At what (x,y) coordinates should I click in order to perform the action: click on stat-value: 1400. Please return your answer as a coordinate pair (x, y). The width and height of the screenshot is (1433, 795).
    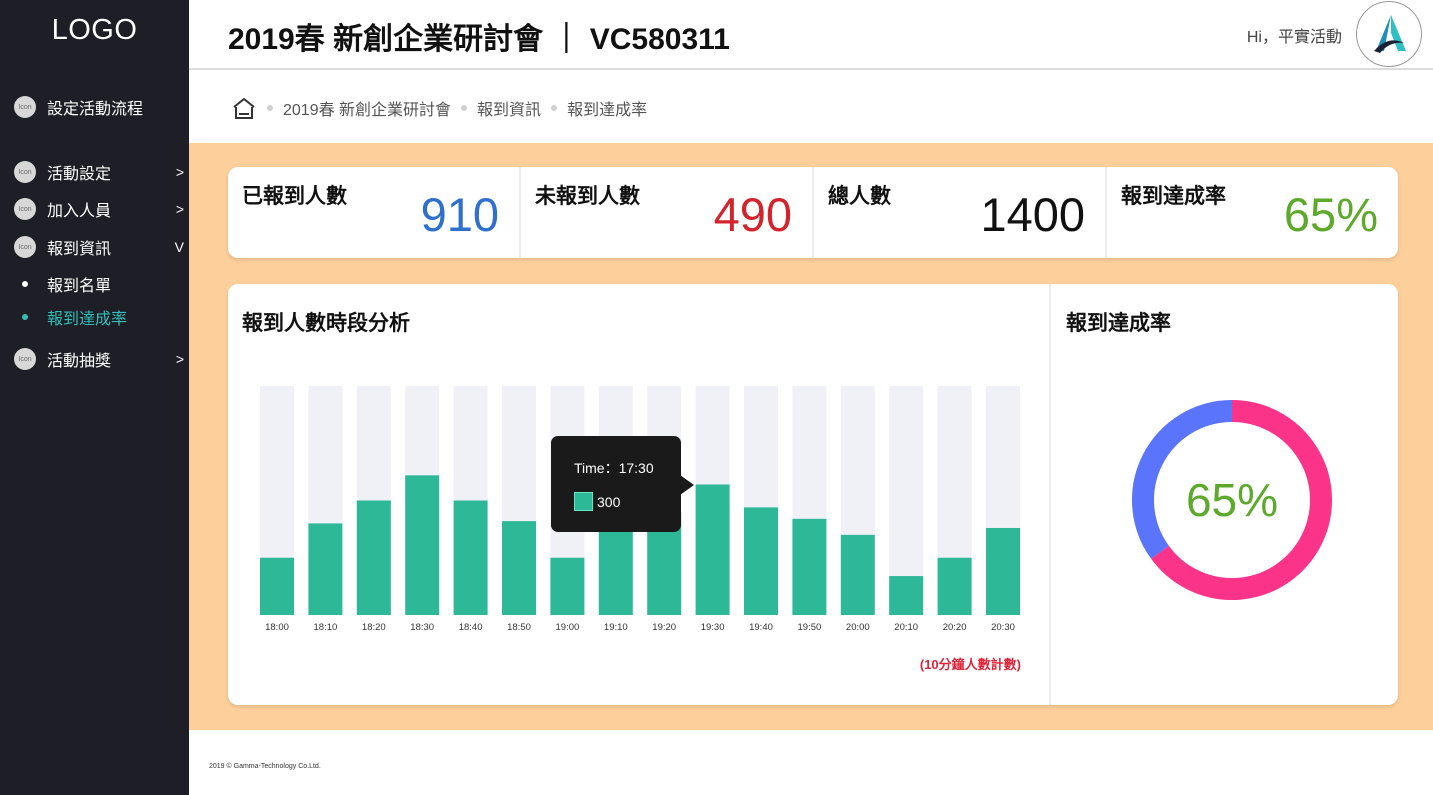
    Looking at the image, I should click on (1032, 214).